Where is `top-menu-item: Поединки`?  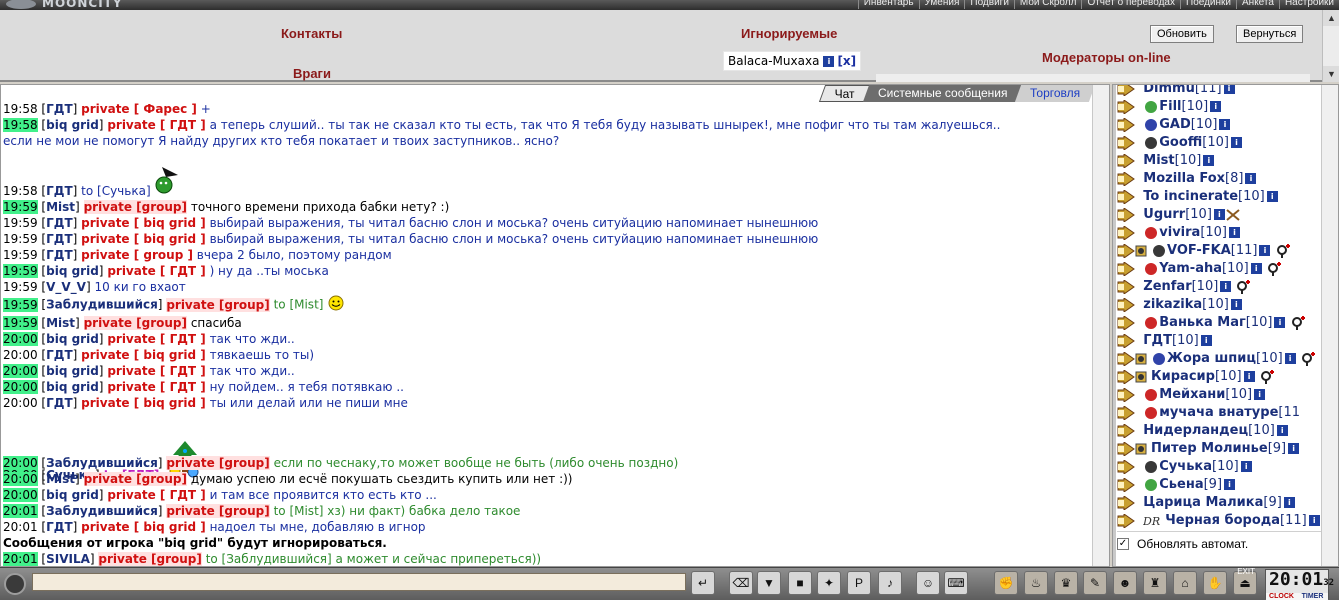 top-menu-item: Поединки is located at coordinates (1208, 4).